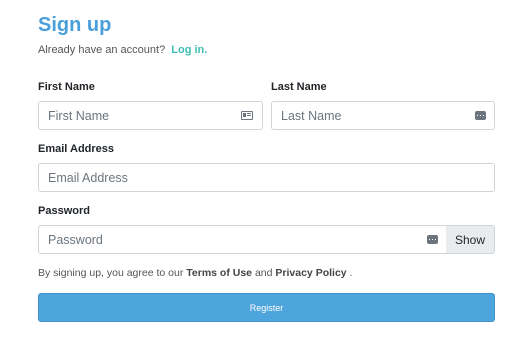 Image resolution: width=512 pixels, height=343 pixels. I want to click on login-prompt-text: Already have an account?, so click(102, 50).